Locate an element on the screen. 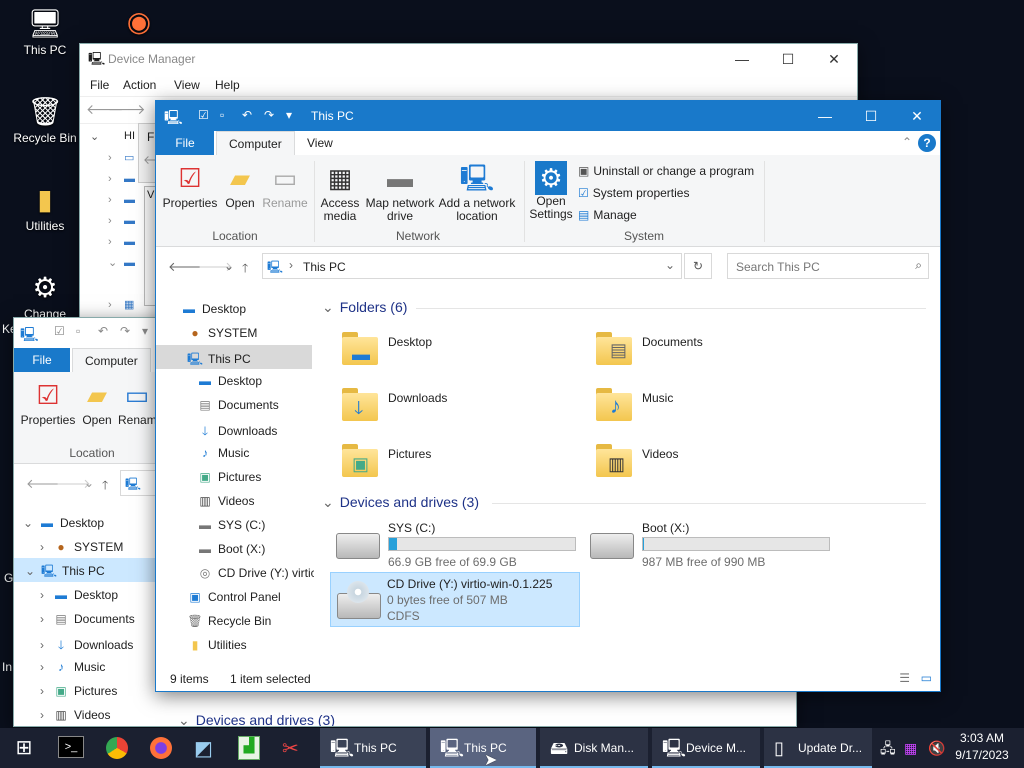 The image size is (1024, 768). access-media-button: ▦ Access media is located at coordinates (340, 192).